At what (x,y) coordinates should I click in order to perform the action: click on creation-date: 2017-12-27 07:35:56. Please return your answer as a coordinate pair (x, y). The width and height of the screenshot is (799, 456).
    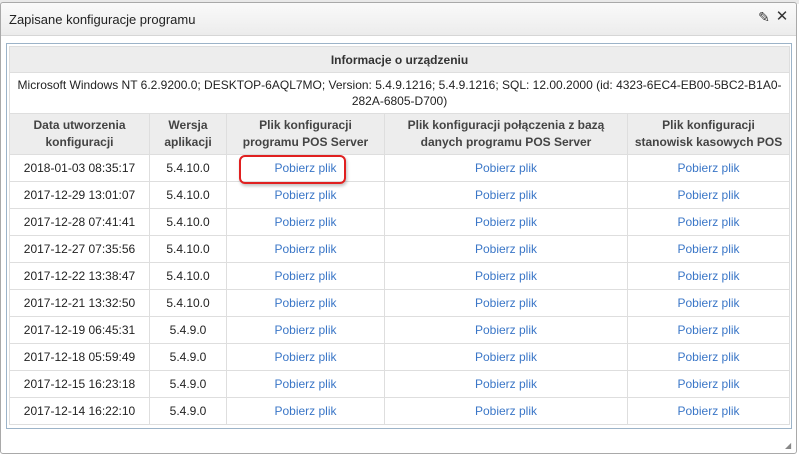
    Looking at the image, I should click on (79, 249).